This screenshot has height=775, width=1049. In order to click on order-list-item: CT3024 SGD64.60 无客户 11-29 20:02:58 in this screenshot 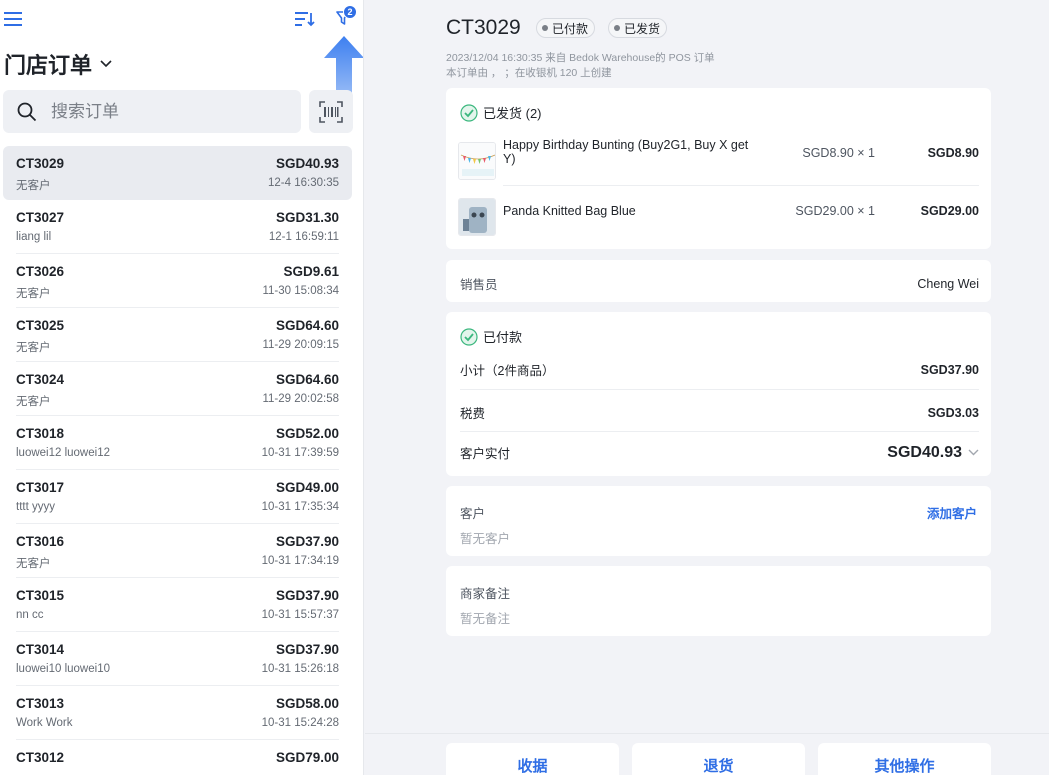, I will do `click(177, 389)`.